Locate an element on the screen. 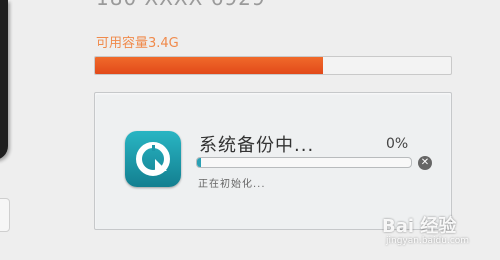 Image resolution: width=500 pixels, height=260 pixels. watermark-url: jingyan.baidu.com is located at coordinates (428, 241).